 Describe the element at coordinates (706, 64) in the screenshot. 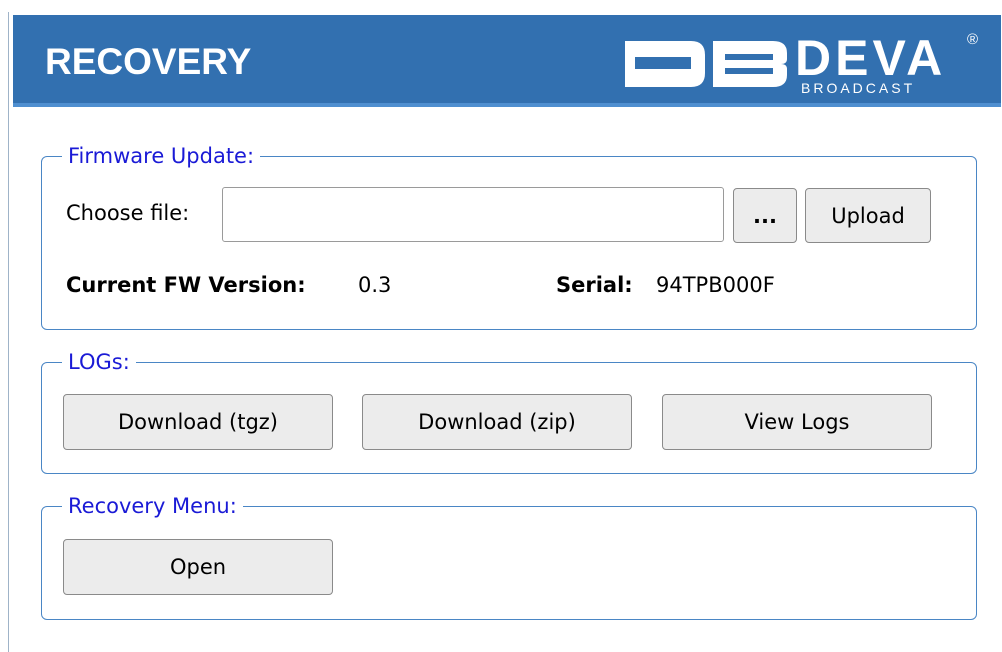

I see `db-logo-mark-icon` at that location.